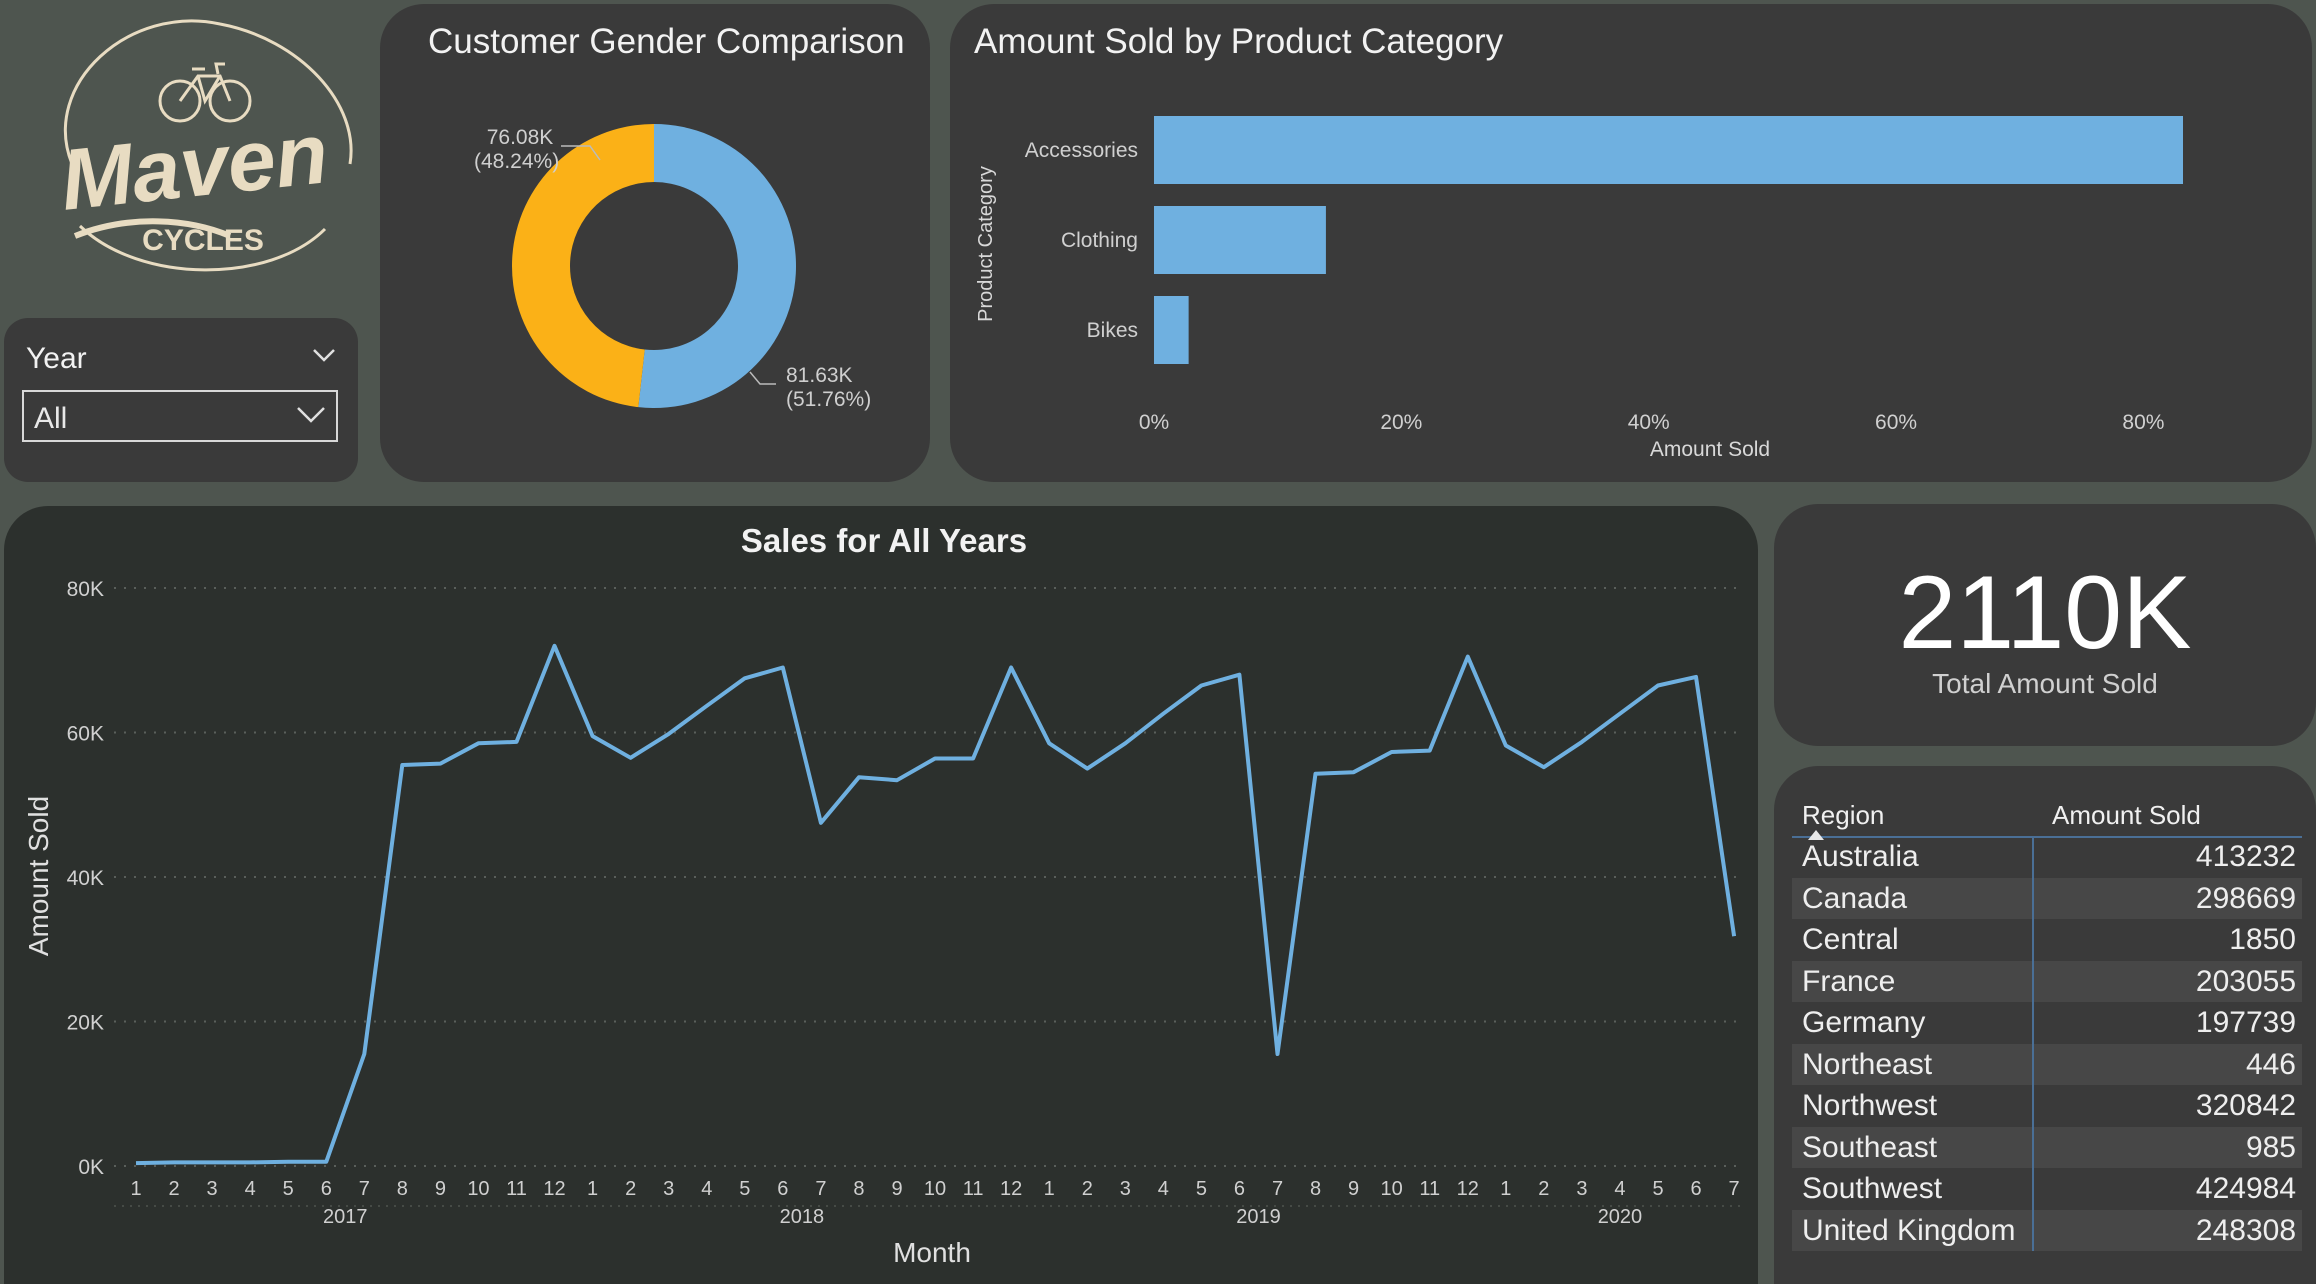 This screenshot has width=2316, height=1284. I want to click on logo-maven-text: Maven, so click(194, 166).